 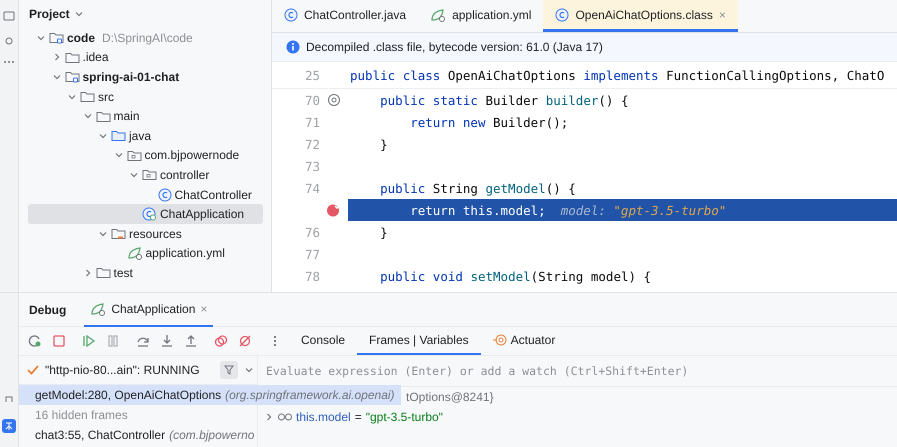 What do you see at coordinates (145, 194) in the screenshot?
I see `tree-item: ChatController` at bounding box center [145, 194].